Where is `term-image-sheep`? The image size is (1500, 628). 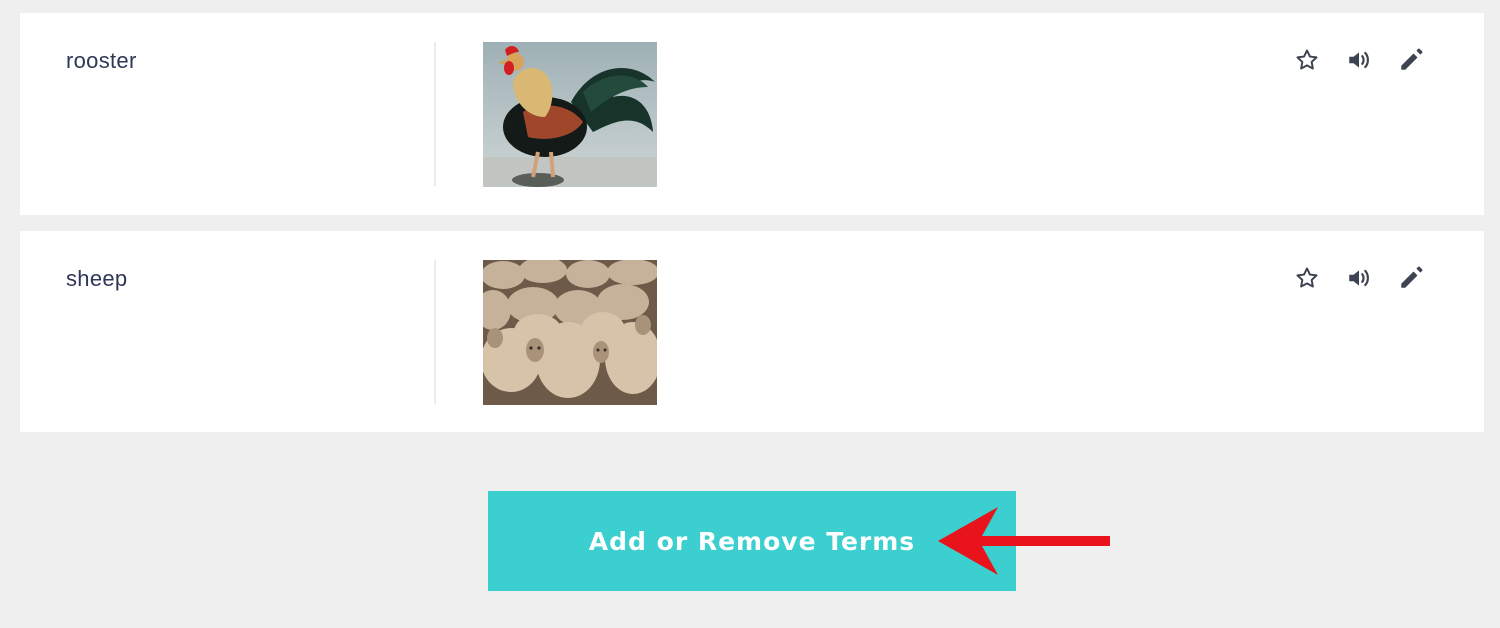 term-image-sheep is located at coordinates (570, 332).